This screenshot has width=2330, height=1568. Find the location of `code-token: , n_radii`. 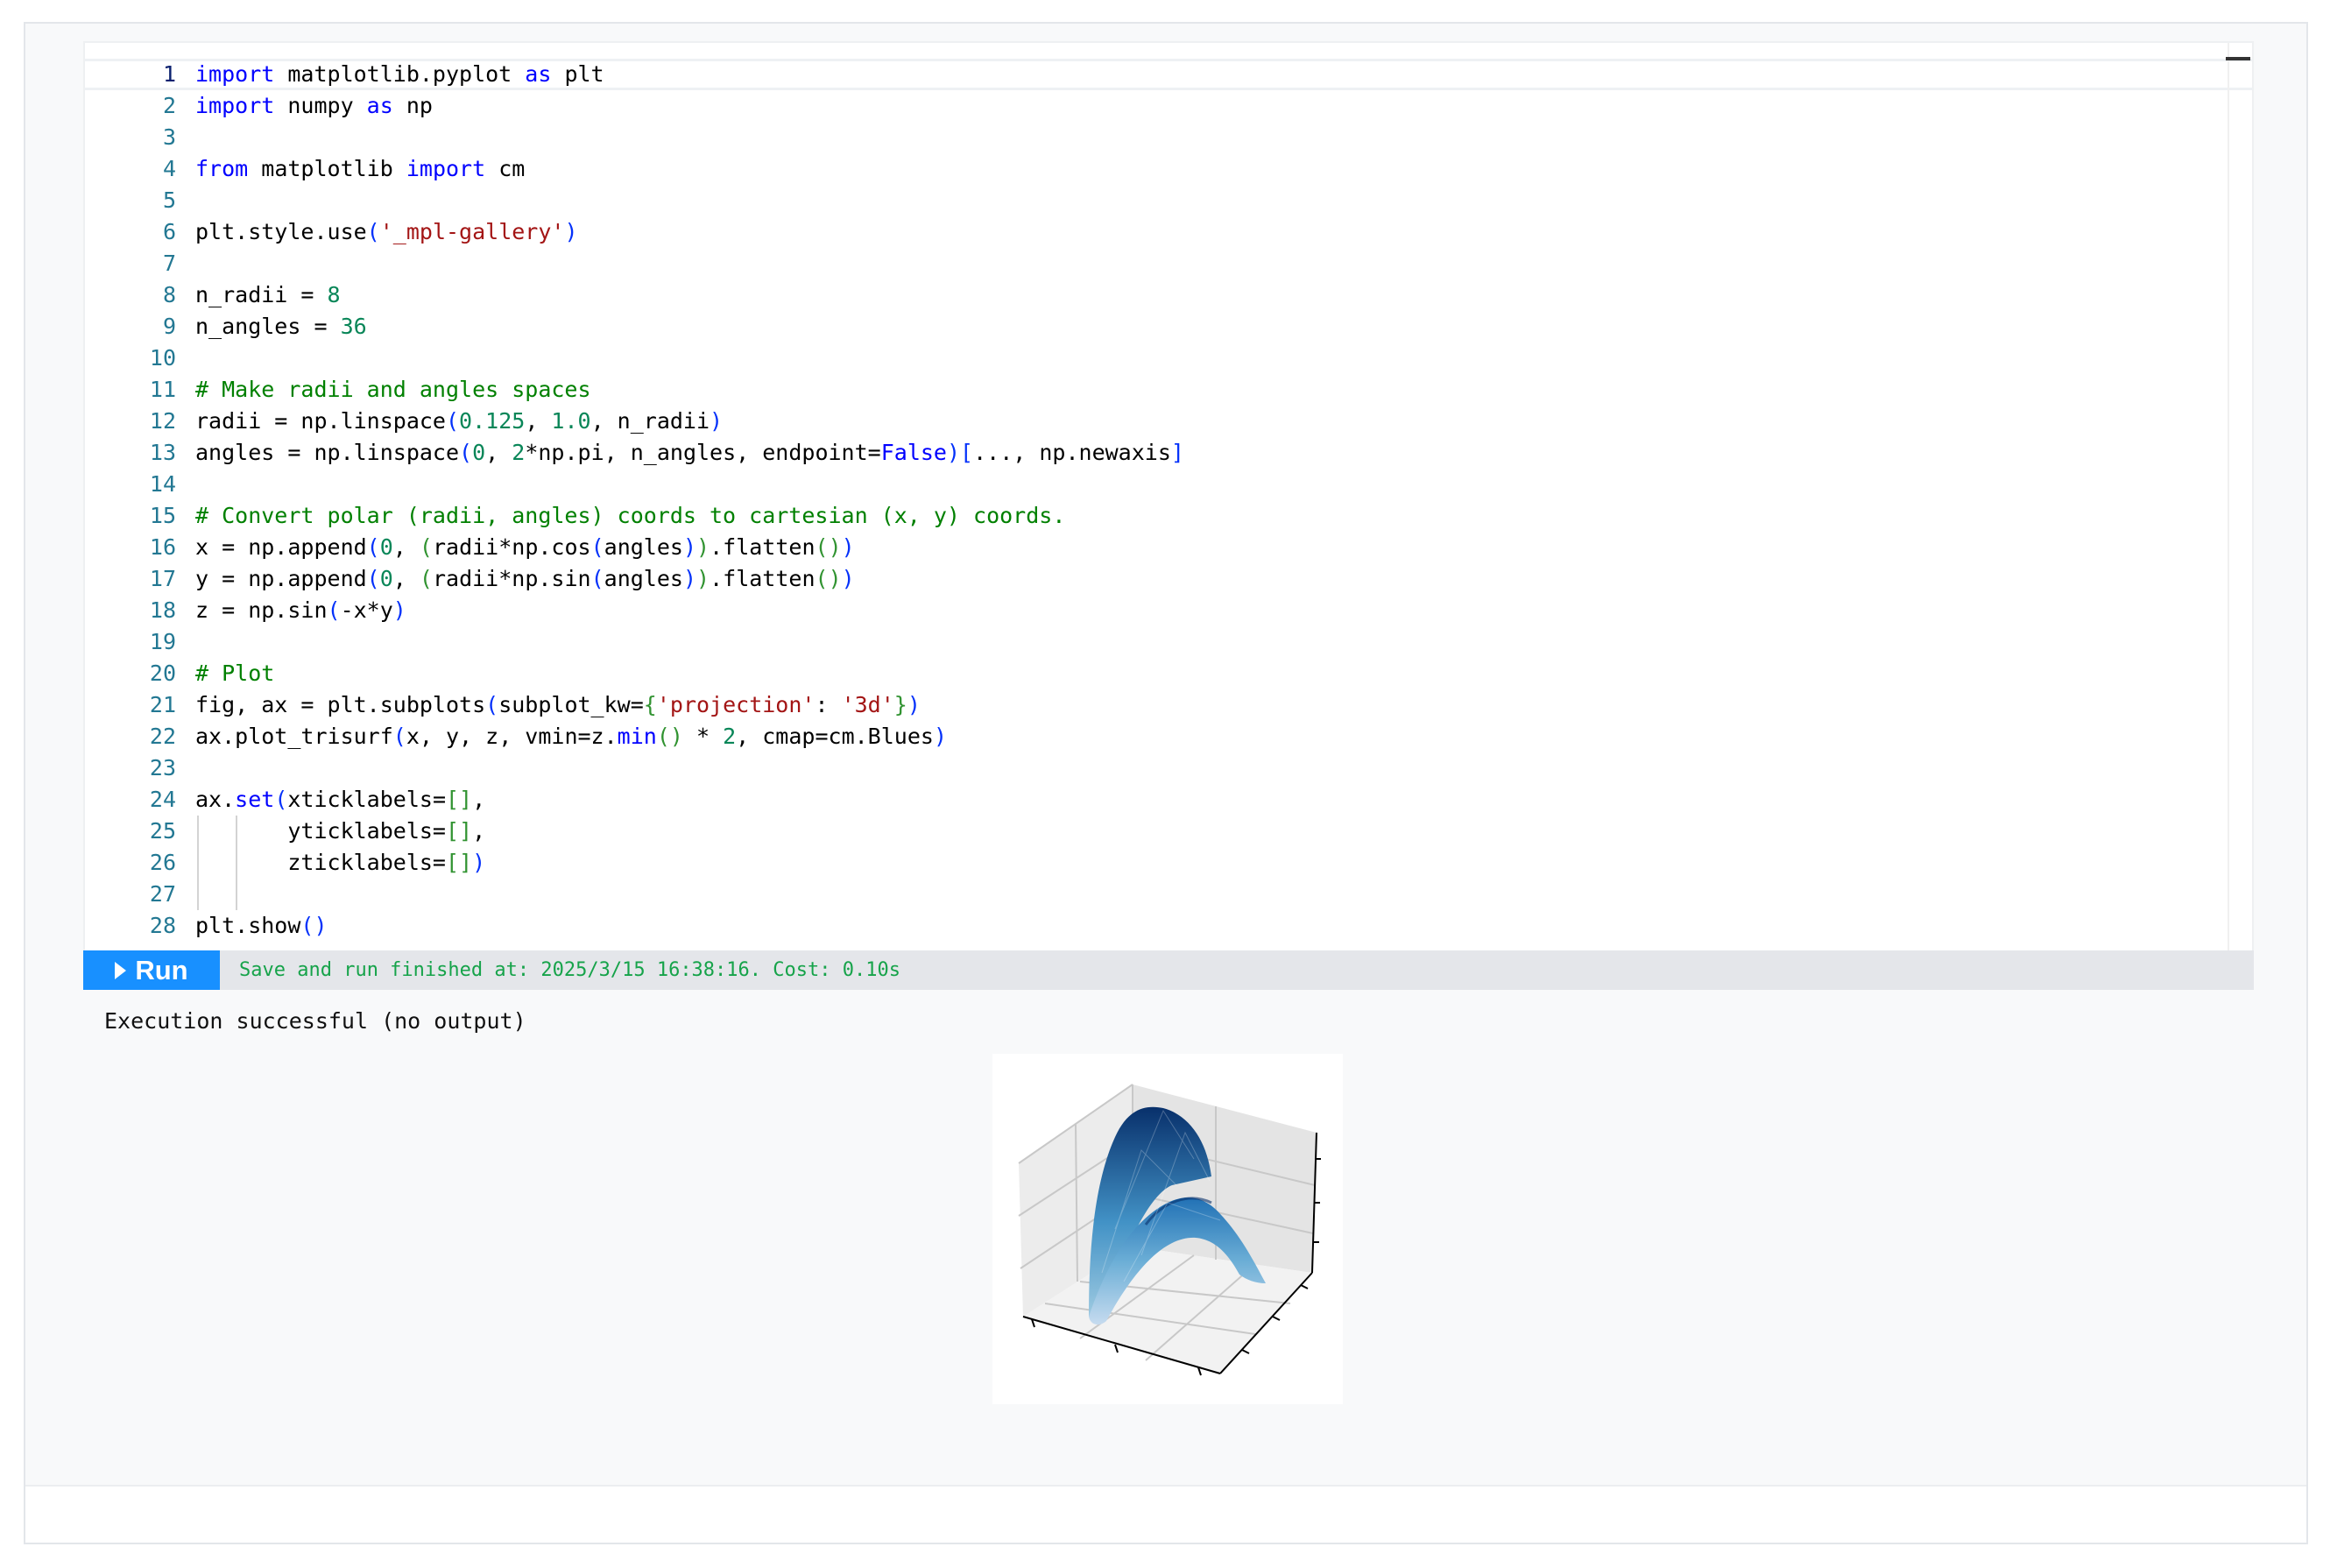

code-token: , n_radii is located at coordinates (650, 421).